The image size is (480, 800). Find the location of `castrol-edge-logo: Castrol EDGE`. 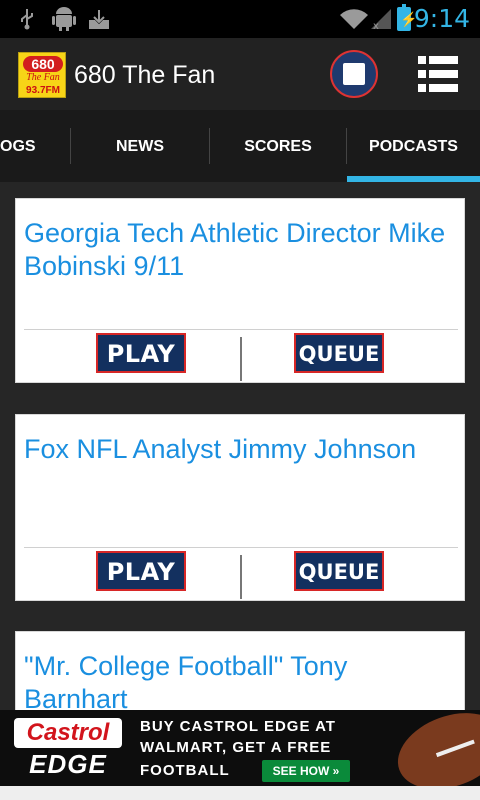

castrol-edge-logo: Castrol EDGE is located at coordinates (68, 748).